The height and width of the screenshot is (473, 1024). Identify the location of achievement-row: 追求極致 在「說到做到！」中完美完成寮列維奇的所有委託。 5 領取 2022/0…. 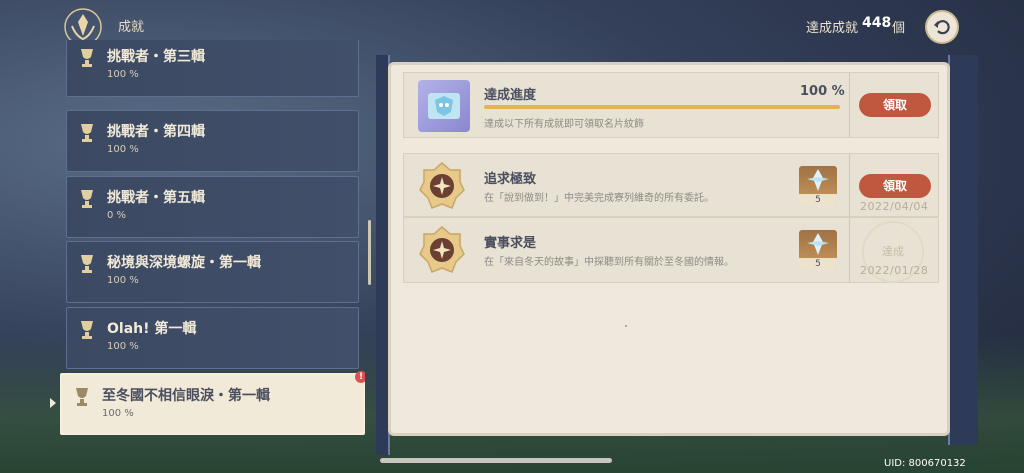
(671, 185).